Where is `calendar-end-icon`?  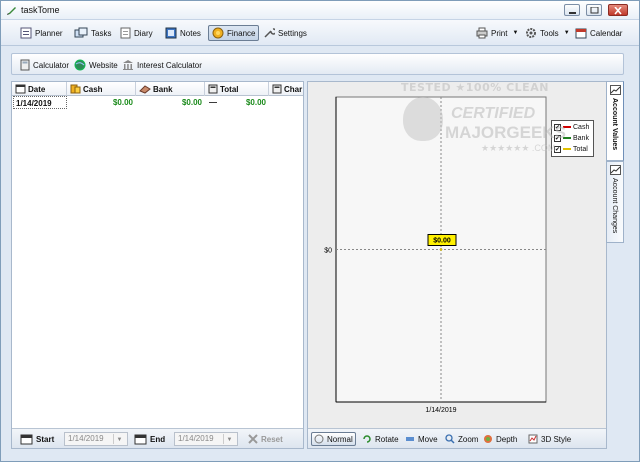
calendar-end-icon is located at coordinates (140, 439).